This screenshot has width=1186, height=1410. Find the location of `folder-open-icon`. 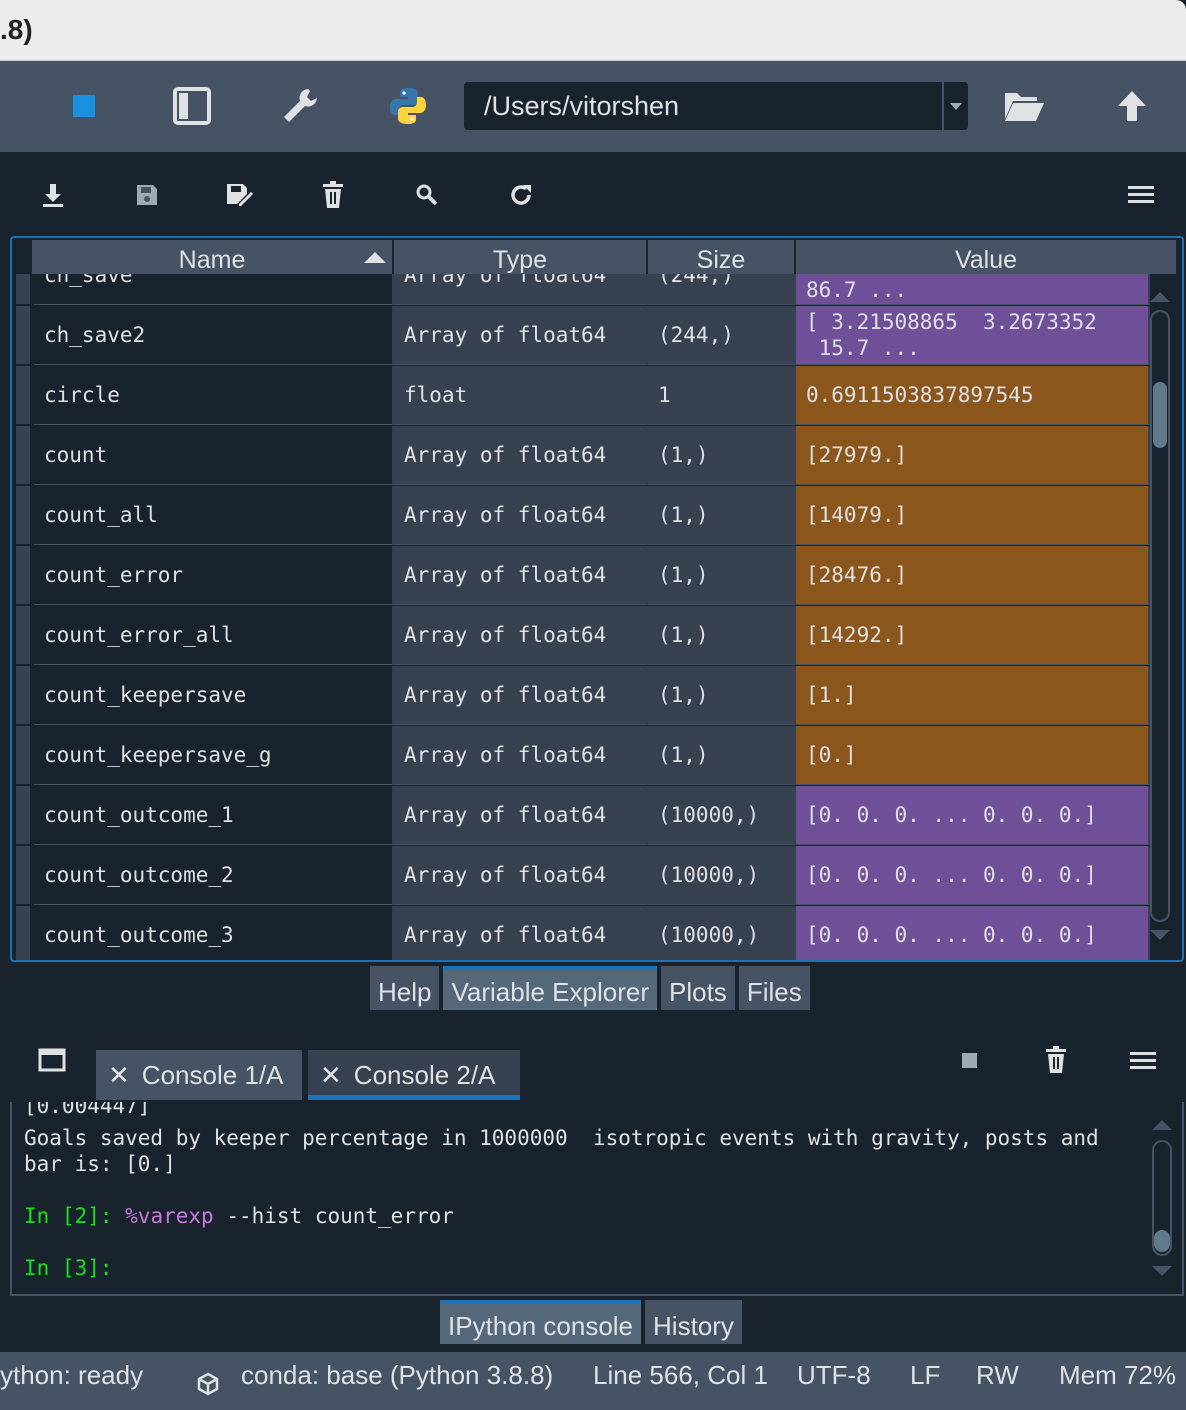

folder-open-icon is located at coordinates (1024, 106).